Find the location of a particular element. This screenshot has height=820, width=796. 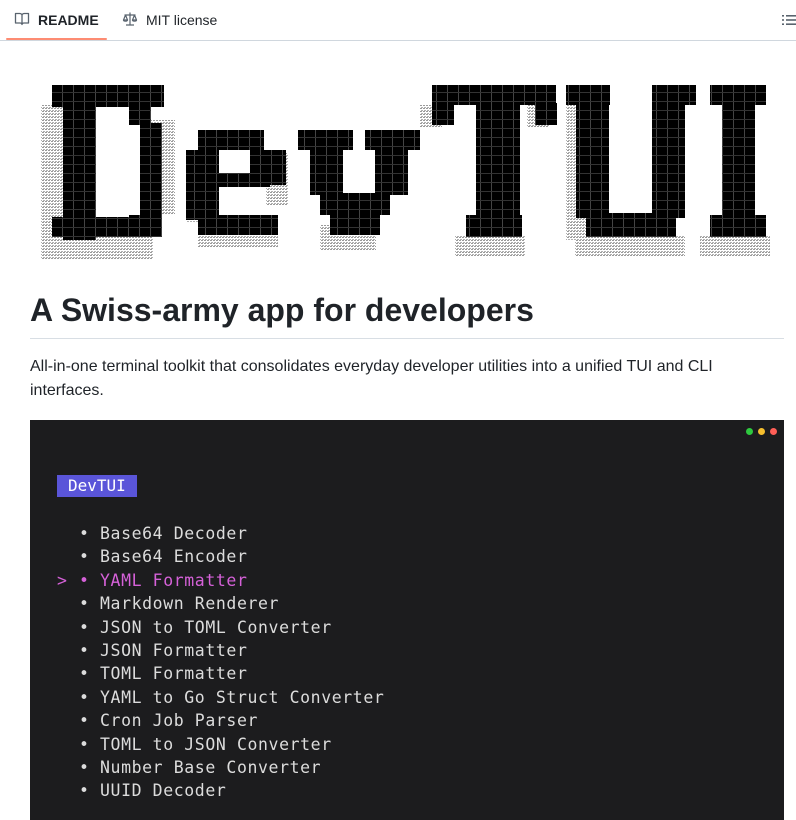

tool-menu-item-label: Cron Job Parser is located at coordinates (179, 721).